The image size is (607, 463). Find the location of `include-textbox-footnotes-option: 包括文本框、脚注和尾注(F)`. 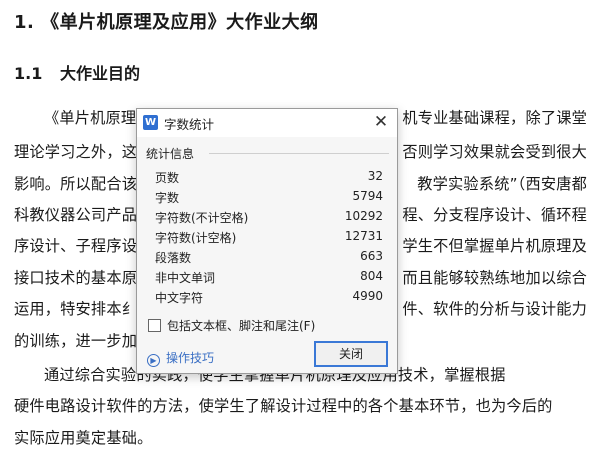

include-textbox-footnotes-option: 包括文本框、脚注和尾注(F) is located at coordinates (231, 325).